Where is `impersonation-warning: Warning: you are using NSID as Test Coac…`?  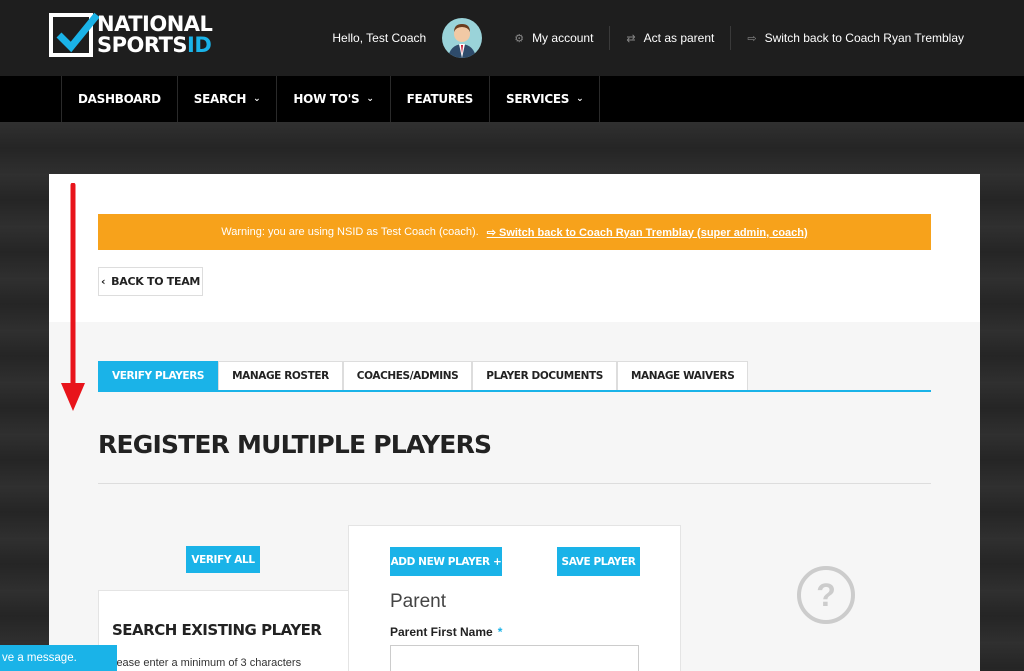 impersonation-warning: Warning: you are using NSID as Test Coac… is located at coordinates (514, 232).